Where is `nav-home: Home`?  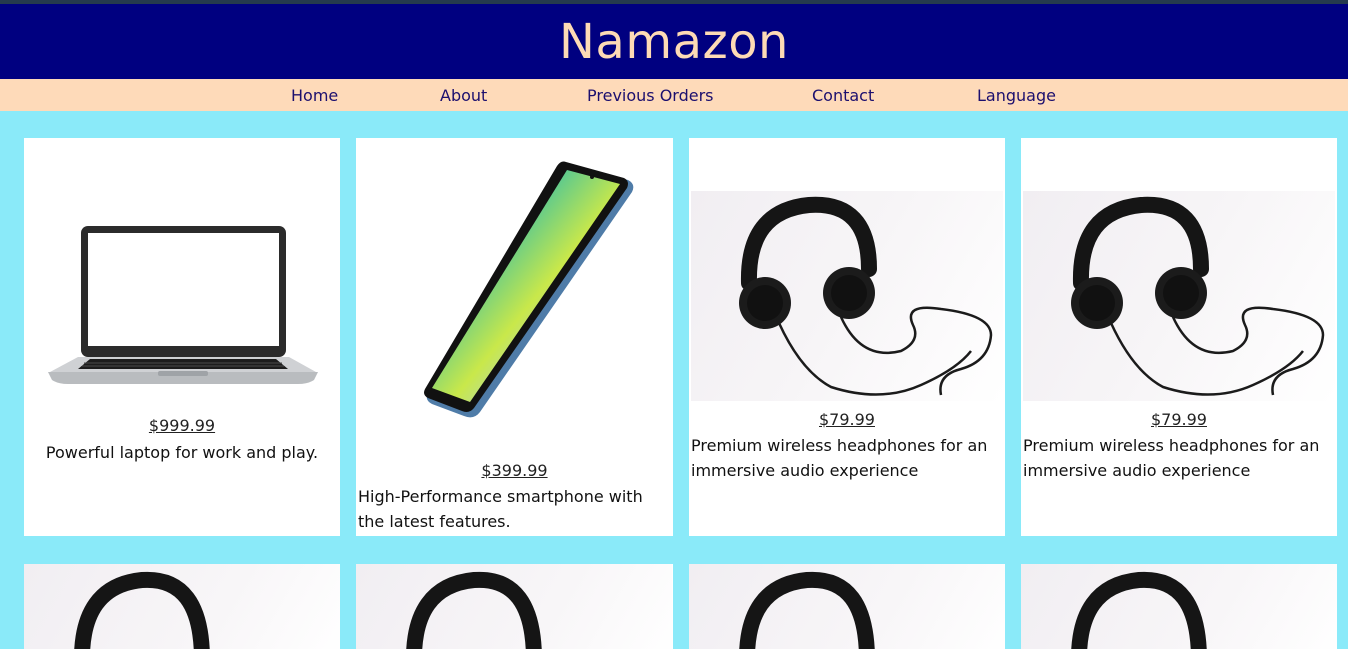 nav-home: Home is located at coordinates (314, 95).